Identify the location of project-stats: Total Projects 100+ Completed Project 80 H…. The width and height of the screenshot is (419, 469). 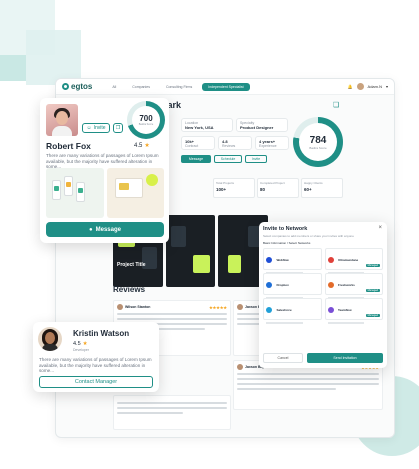
(278, 188).